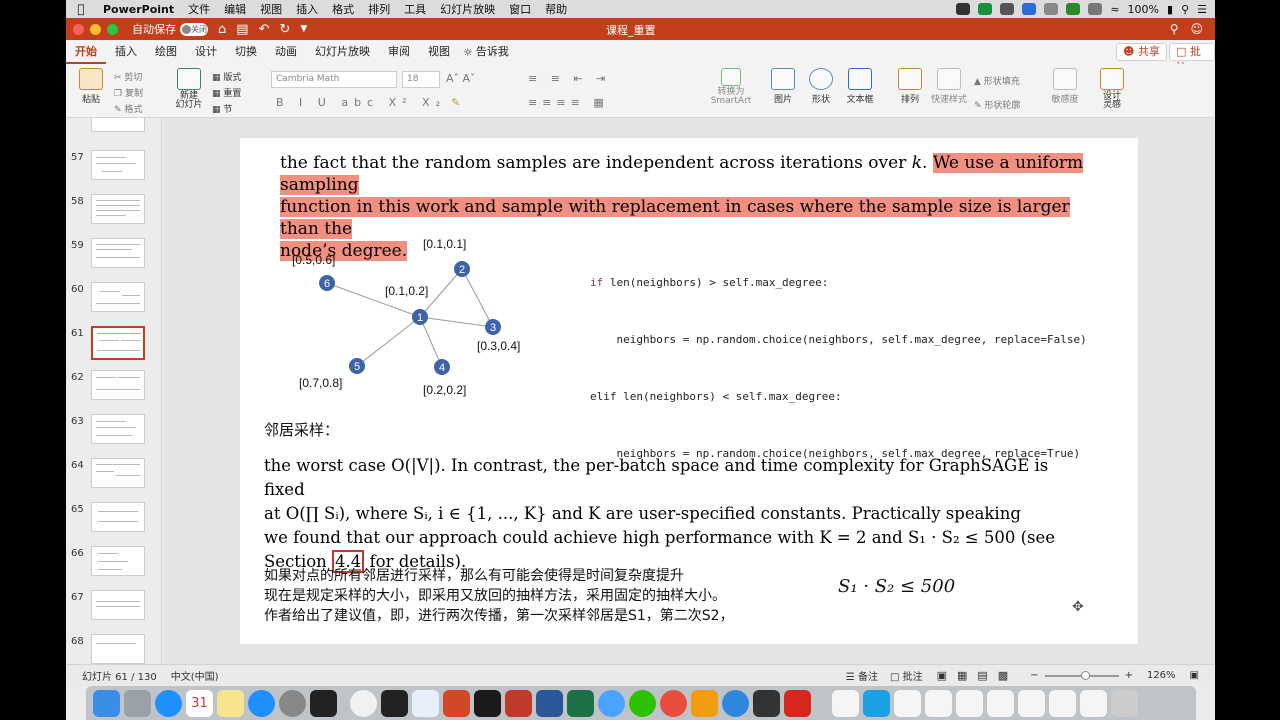 The height and width of the screenshot is (720, 1280). What do you see at coordinates (113, 566) in the screenshot?
I see `slide-thumbnail: 66` at bounding box center [113, 566].